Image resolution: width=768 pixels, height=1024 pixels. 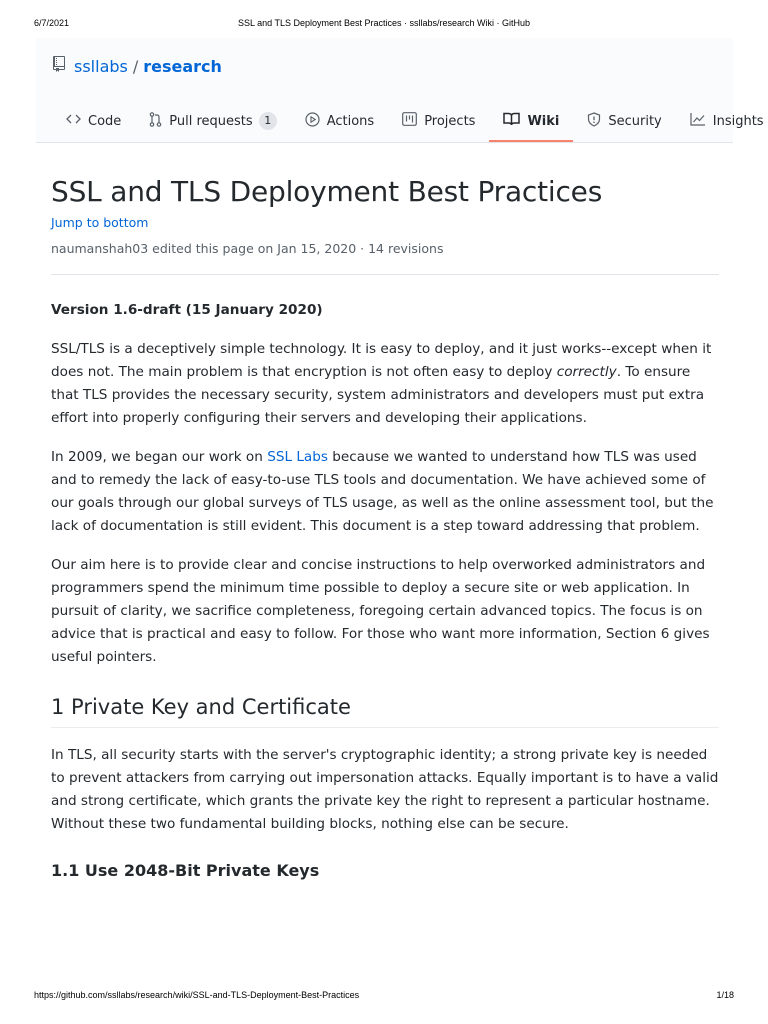 I want to click on git-pull-request-icon, so click(x=159, y=121).